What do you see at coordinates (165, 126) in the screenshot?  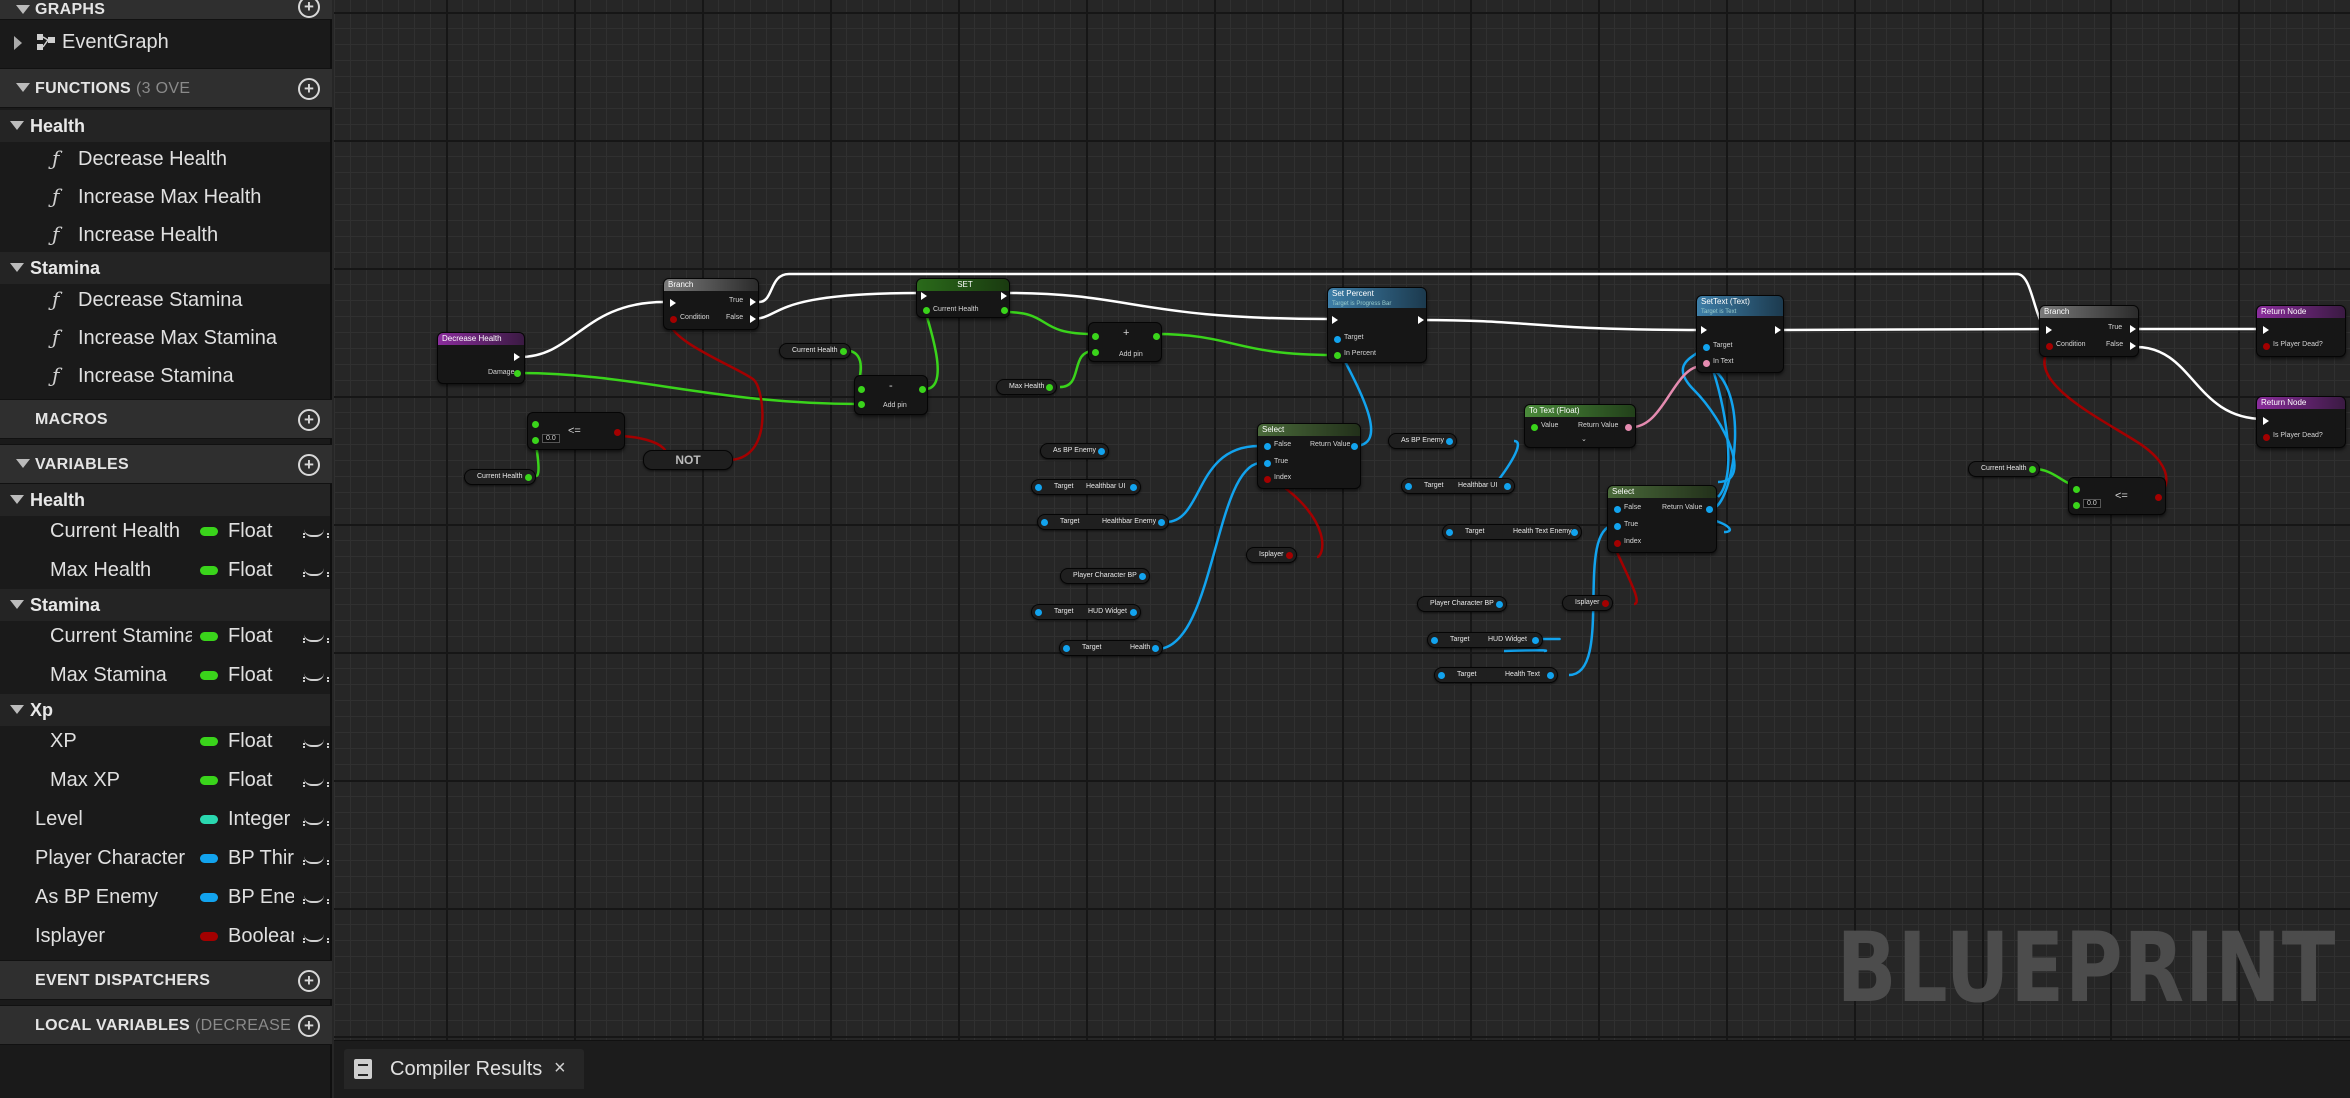 I see `function-category-health: Health` at bounding box center [165, 126].